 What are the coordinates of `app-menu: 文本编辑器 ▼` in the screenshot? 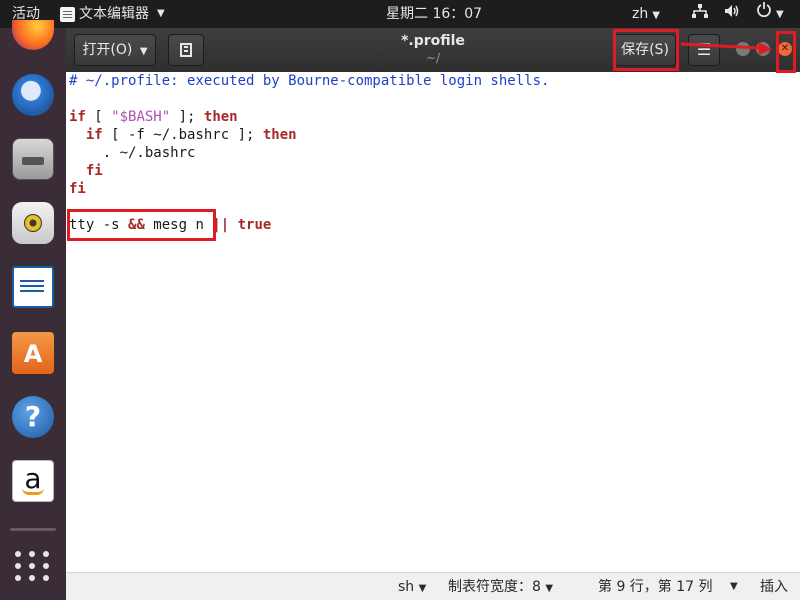 It's located at (112, 14).